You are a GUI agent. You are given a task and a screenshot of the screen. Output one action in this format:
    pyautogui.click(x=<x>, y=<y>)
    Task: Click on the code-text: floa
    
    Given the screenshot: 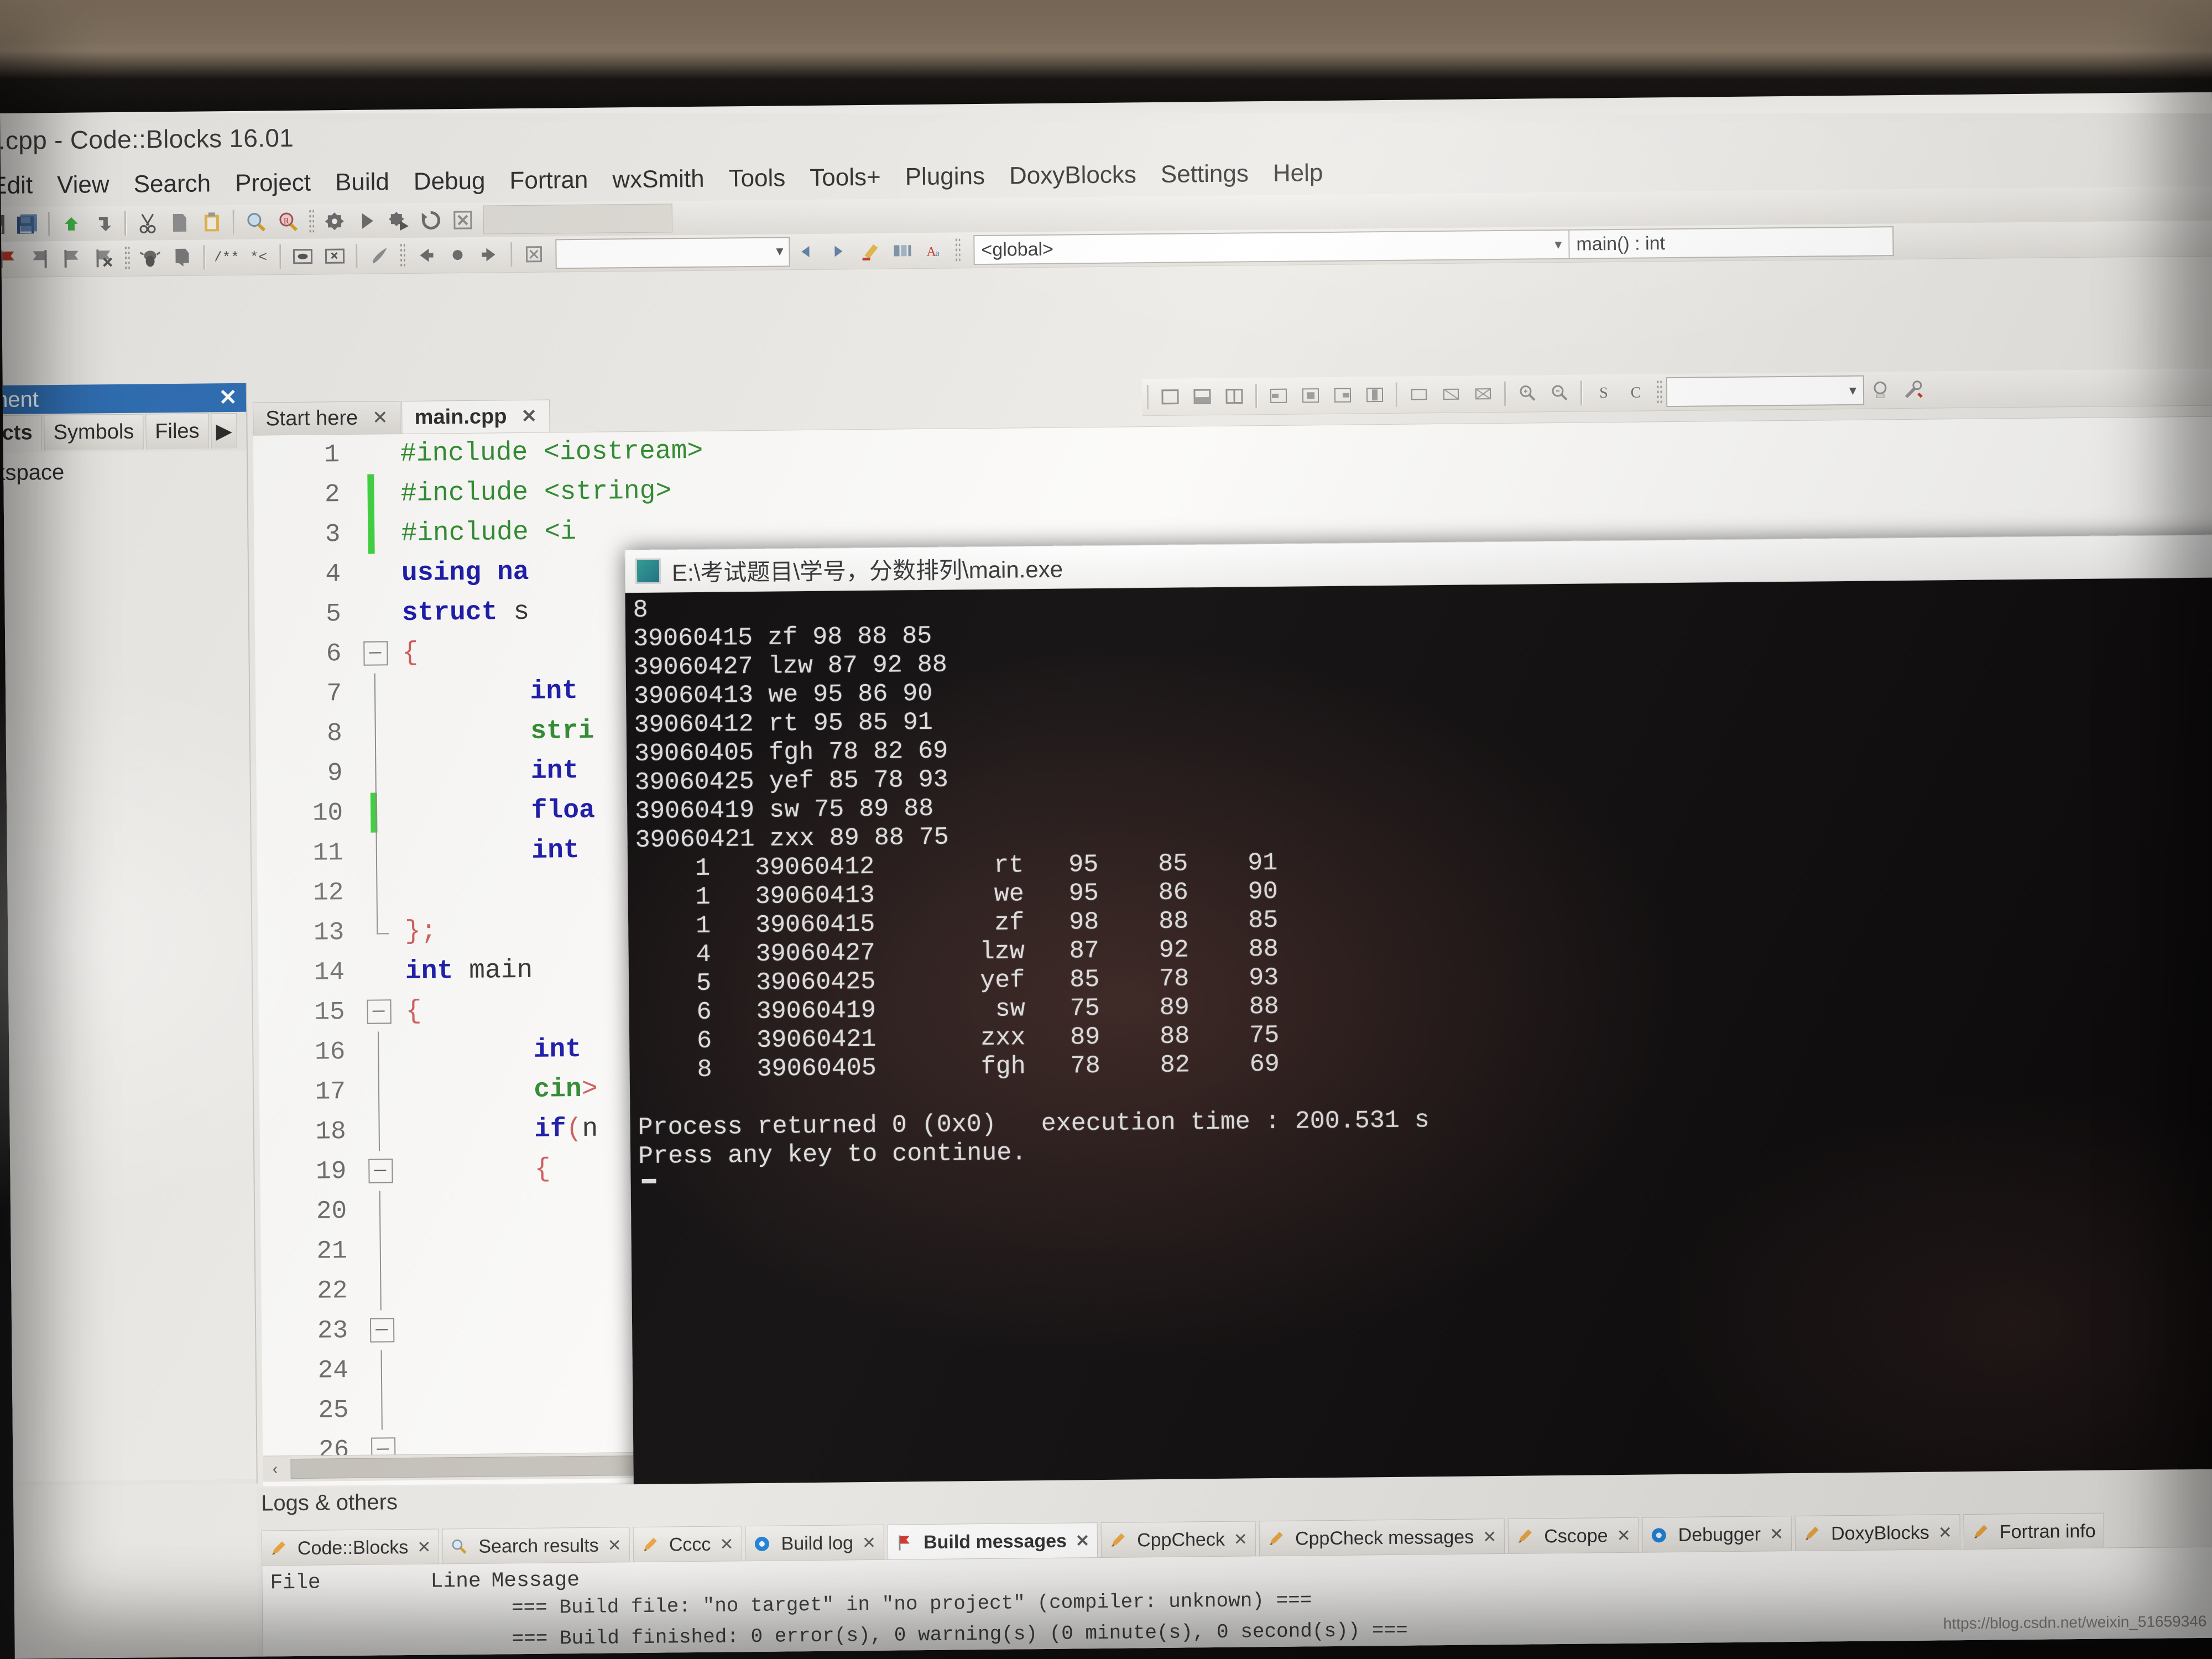 What is the action you would take?
    pyautogui.click(x=492, y=812)
    